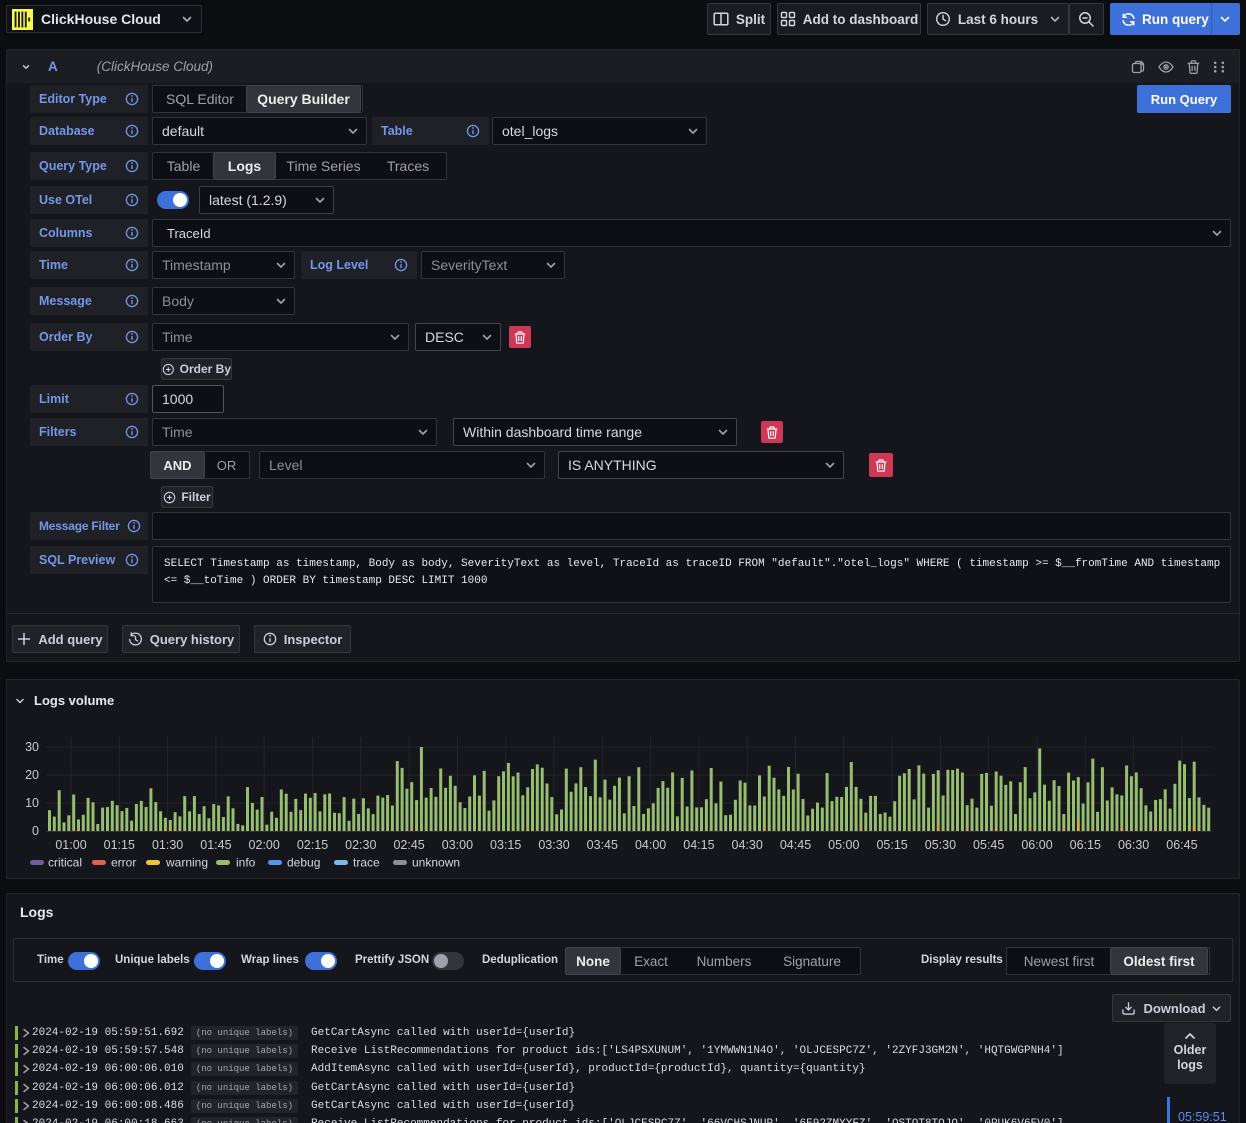  What do you see at coordinates (65, 863) in the screenshot?
I see `svg-text: critical` at bounding box center [65, 863].